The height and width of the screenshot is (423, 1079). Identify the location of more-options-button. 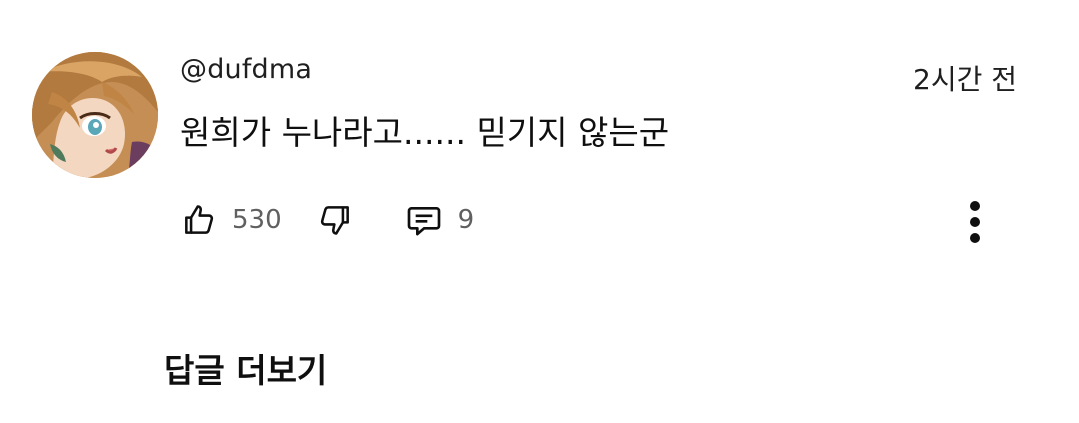
(975, 222).